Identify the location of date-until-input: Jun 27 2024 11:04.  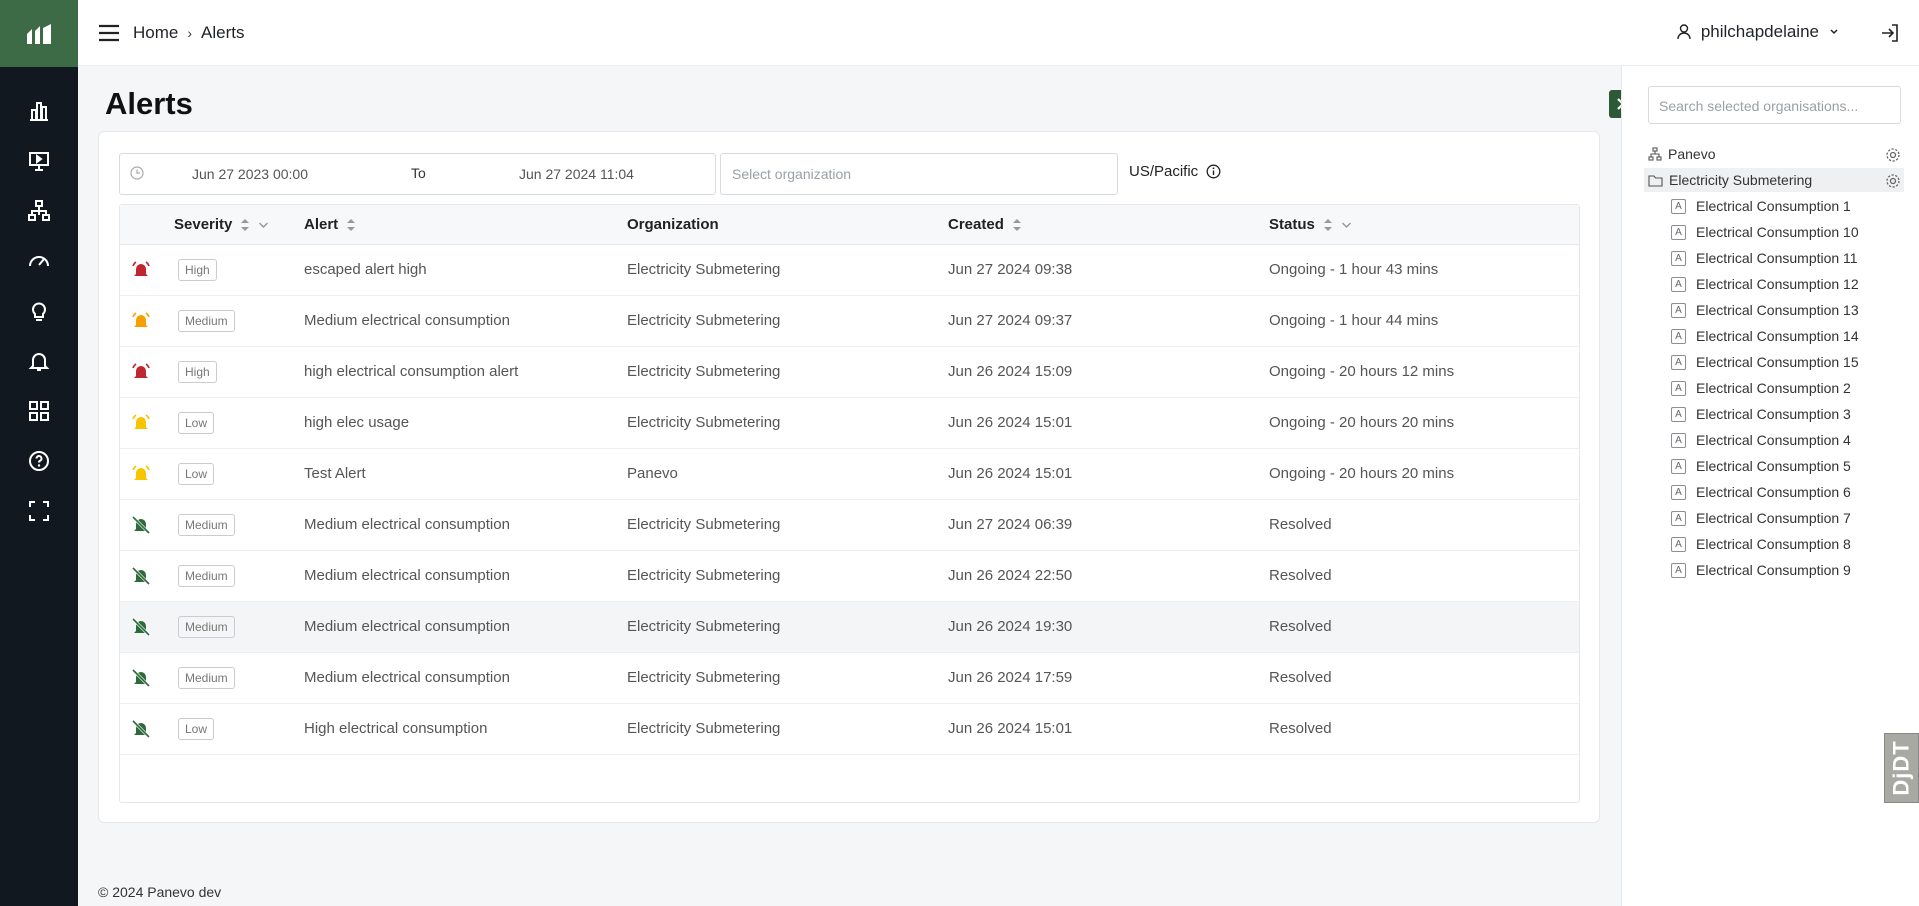
(576, 174).